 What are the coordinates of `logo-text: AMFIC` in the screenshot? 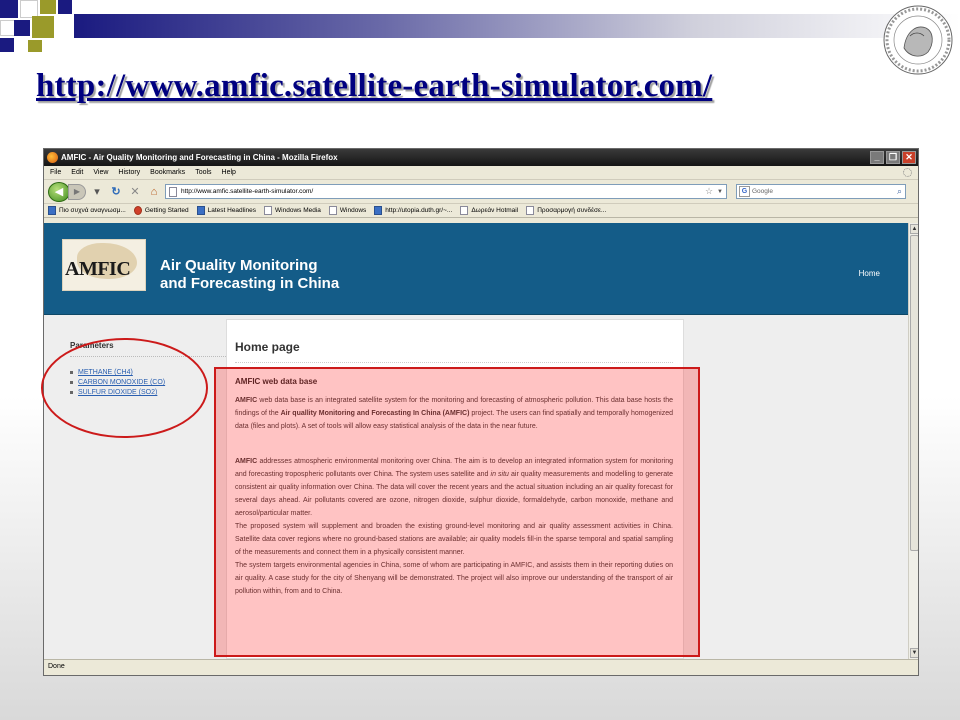 It's located at (98, 269).